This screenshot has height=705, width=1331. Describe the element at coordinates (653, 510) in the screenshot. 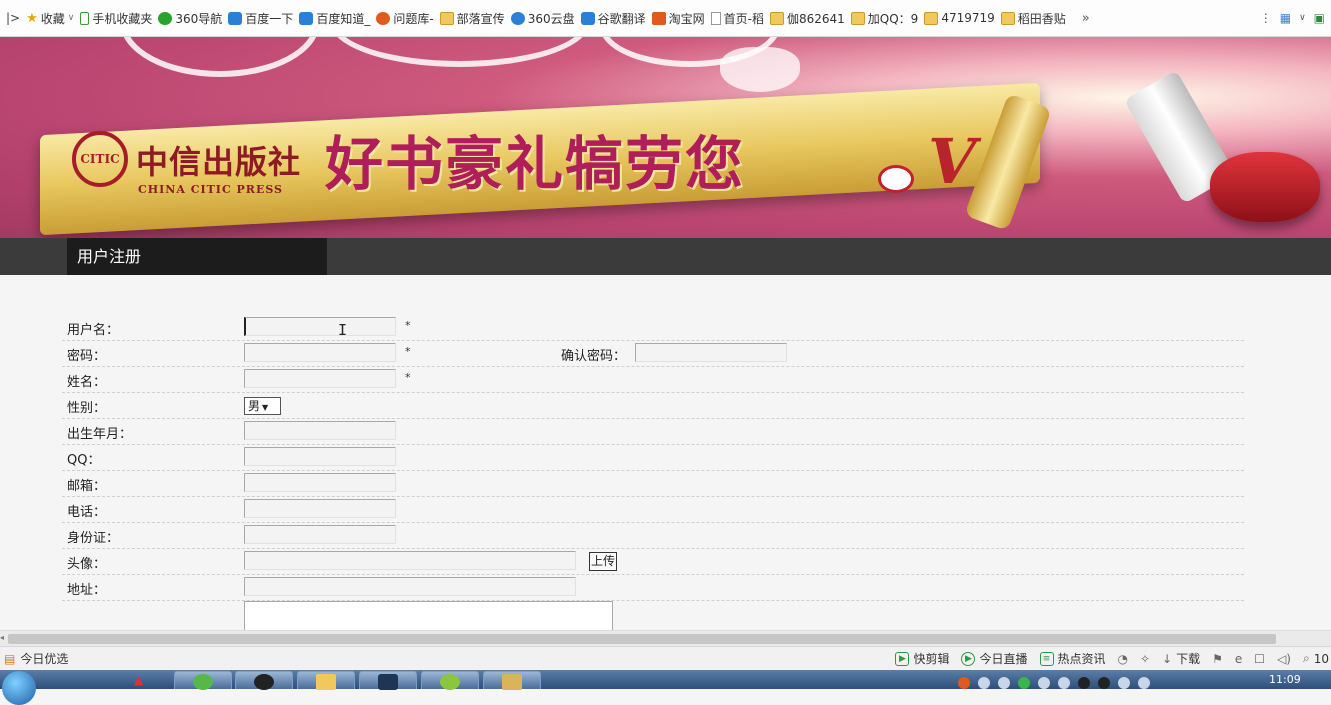

I see `form-row-phone: 电话：` at that location.